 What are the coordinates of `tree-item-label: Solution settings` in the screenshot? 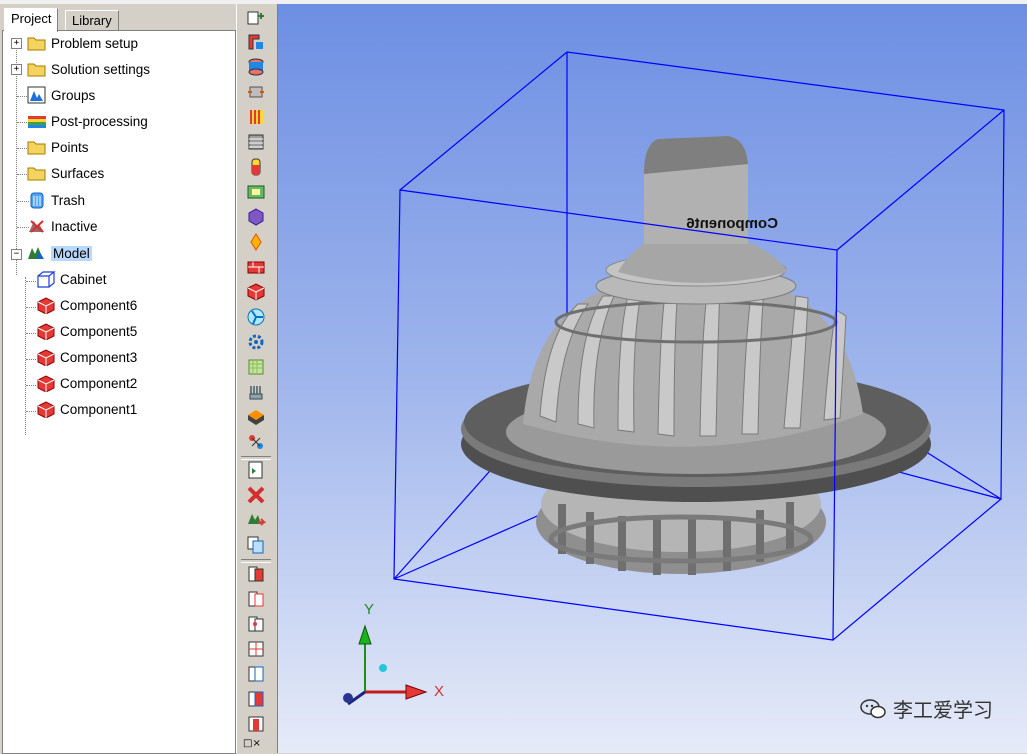 It's located at (101, 69).